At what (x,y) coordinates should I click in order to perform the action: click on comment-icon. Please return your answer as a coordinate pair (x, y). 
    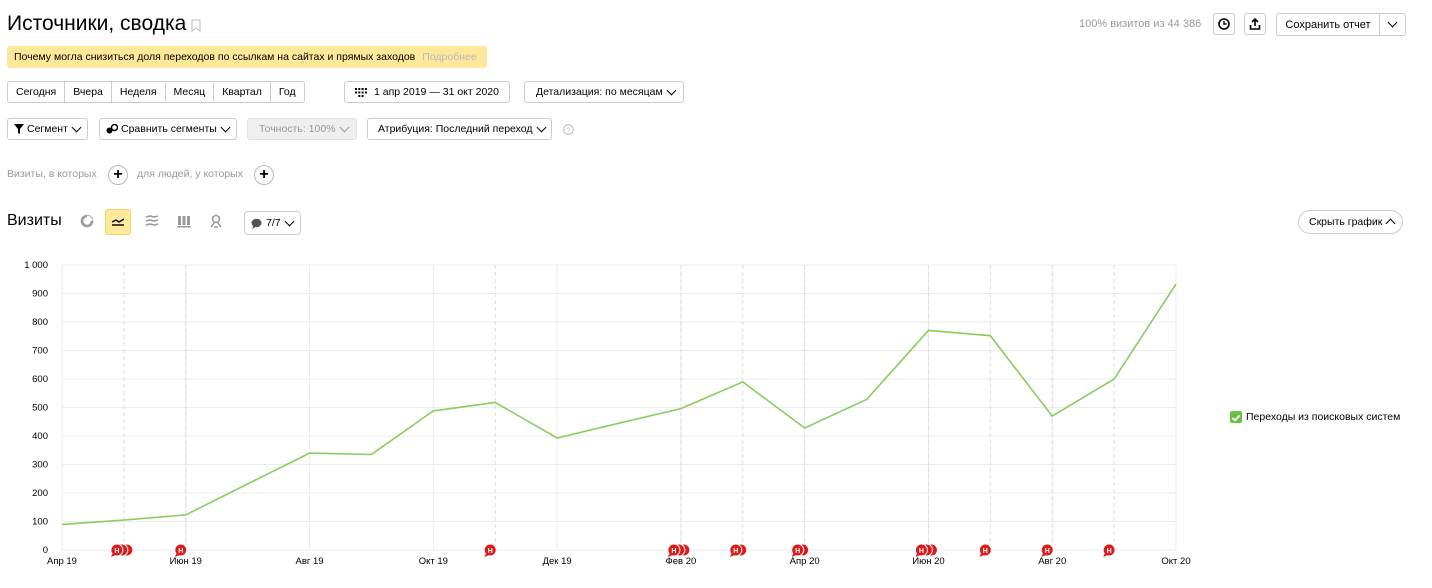
    Looking at the image, I should click on (256, 223).